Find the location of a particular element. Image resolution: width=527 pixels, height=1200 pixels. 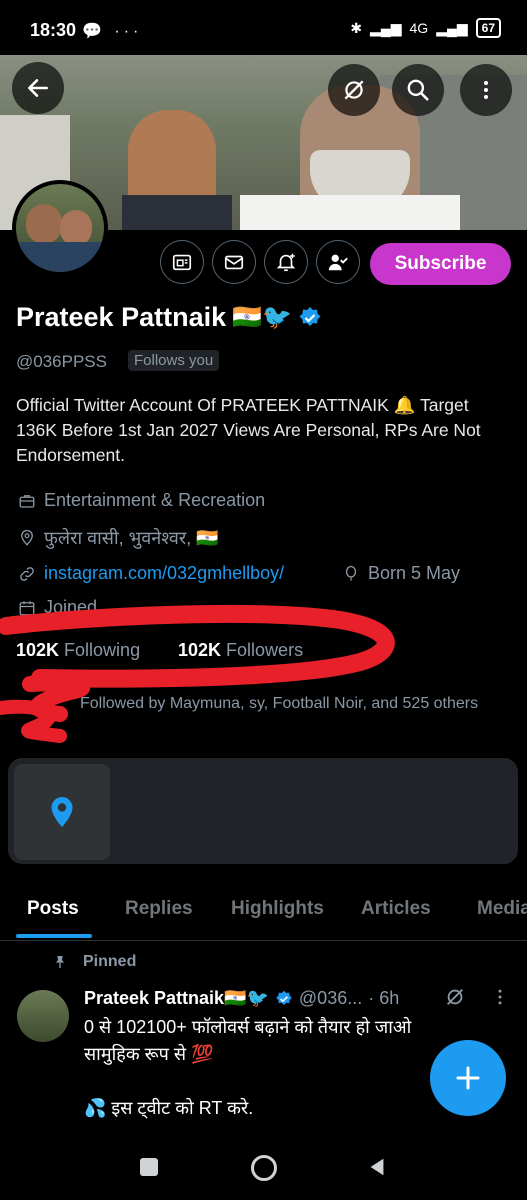

followers-count: 102K is located at coordinates (200, 650).